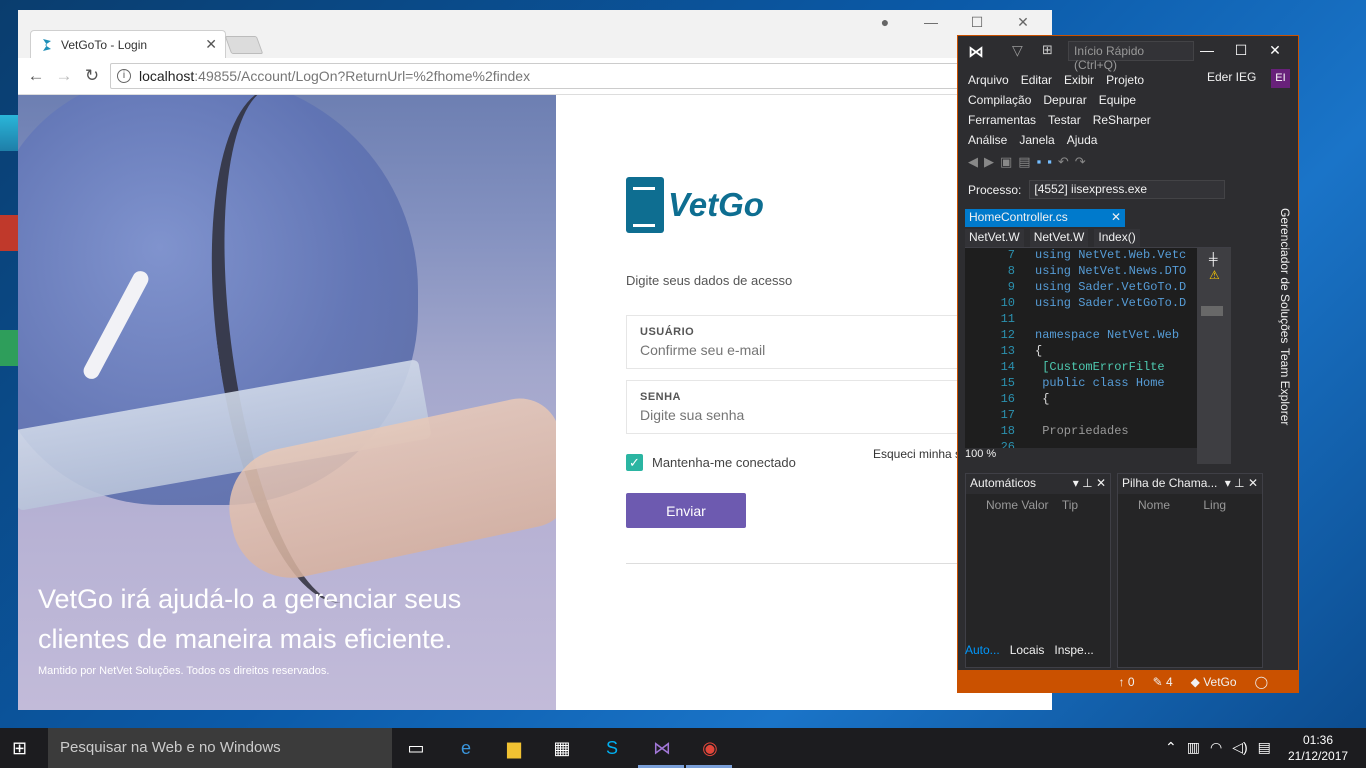 Image resolution: width=1366 pixels, height=768 pixels. What do you see at coordinates (1131, 56) in the screenshot?
I see `quick-launch-input: Início Rápido (Ctrl+Q)` at bounding box center [1131, 56].